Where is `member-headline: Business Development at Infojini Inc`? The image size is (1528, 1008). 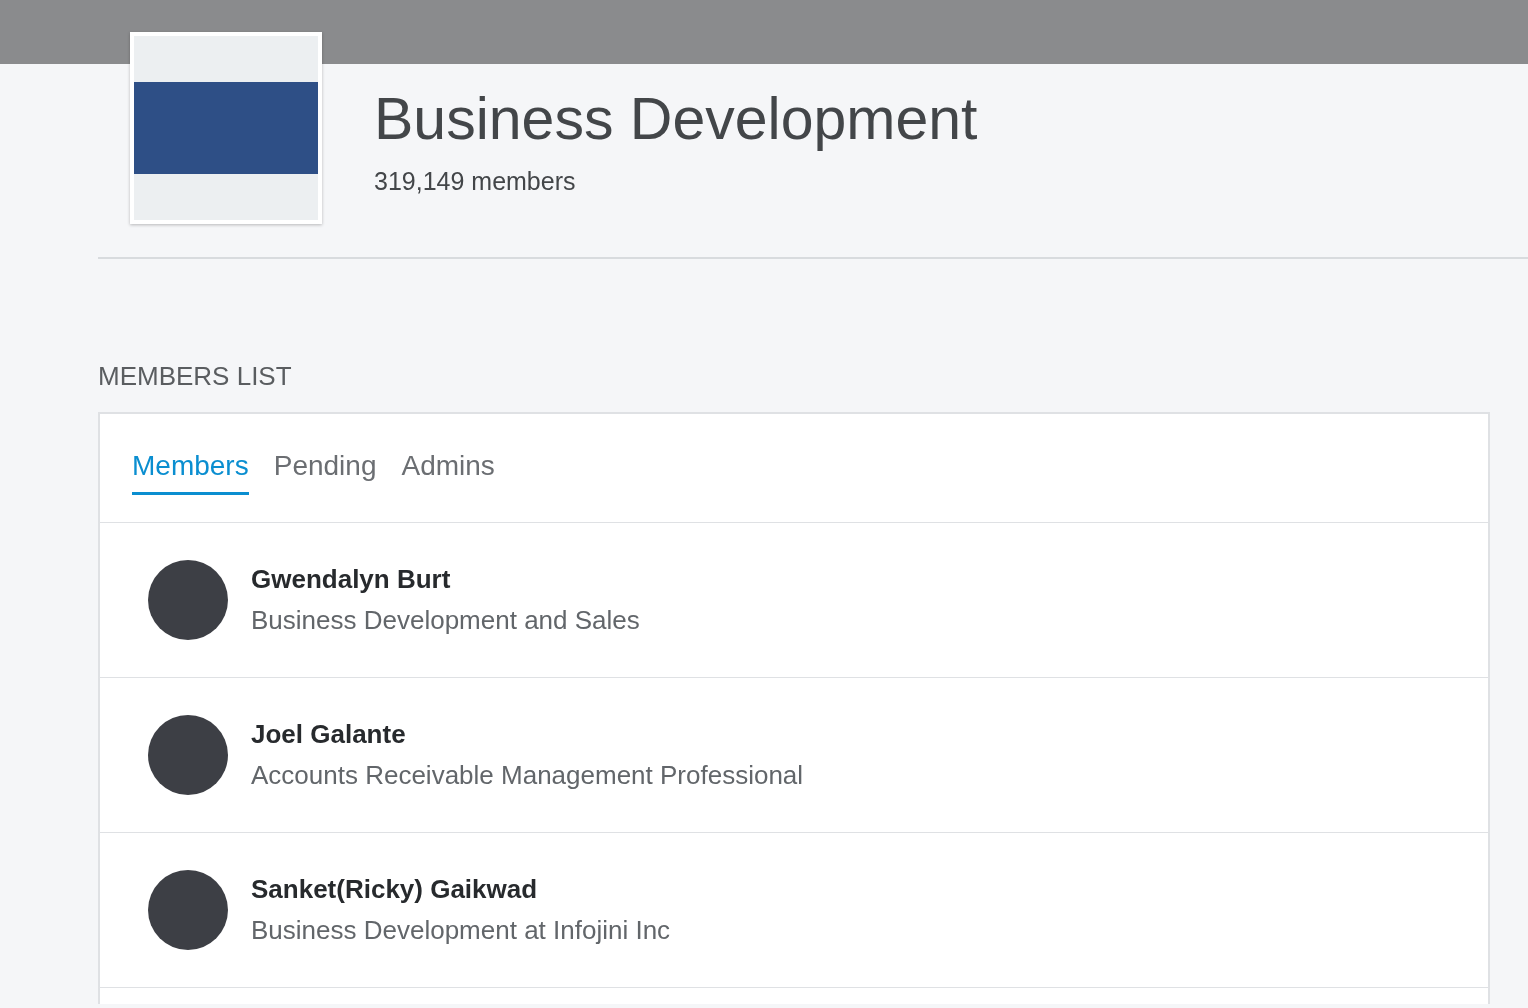 member-headline: Business Development at Infojini Inc is located at coordinates (461, 930).